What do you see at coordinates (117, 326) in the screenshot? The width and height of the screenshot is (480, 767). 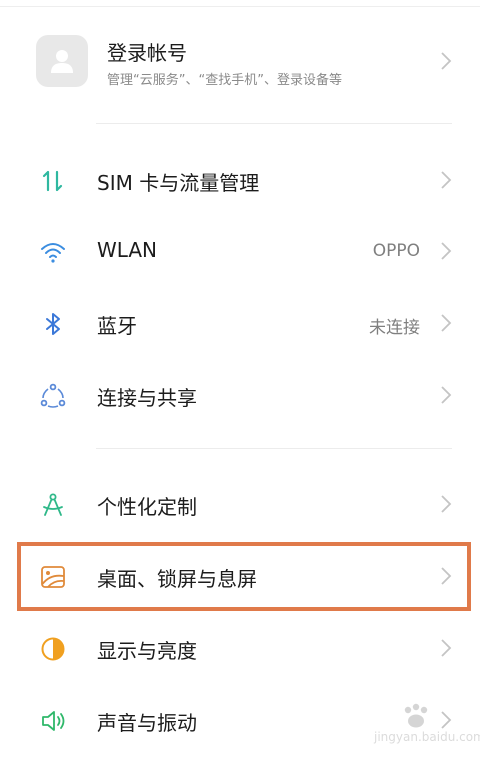 I see `bluetooth-label: 蓝牙` at bounding box center [117, 326].